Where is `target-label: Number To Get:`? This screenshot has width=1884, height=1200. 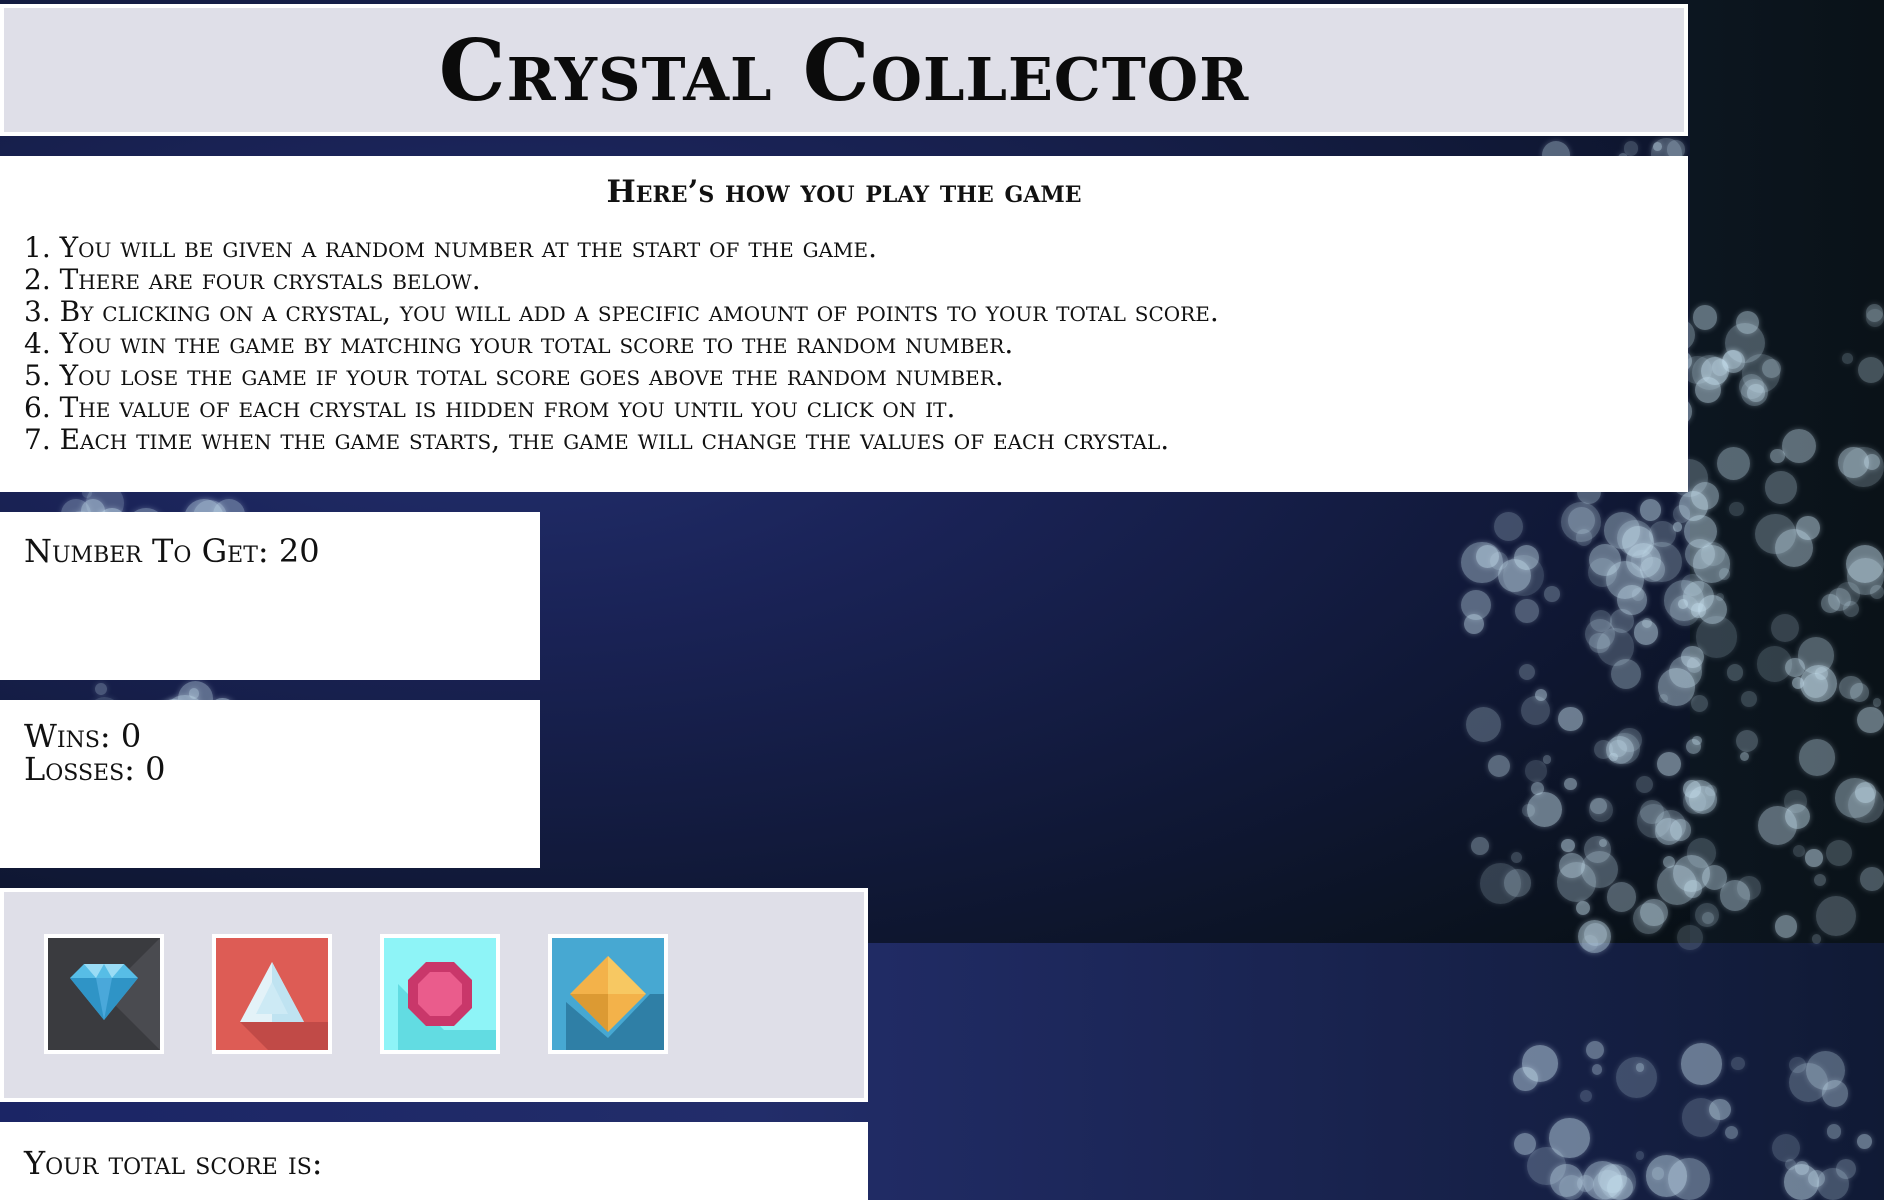 target-label: Number To Get: is located at coordinates (146, 551).